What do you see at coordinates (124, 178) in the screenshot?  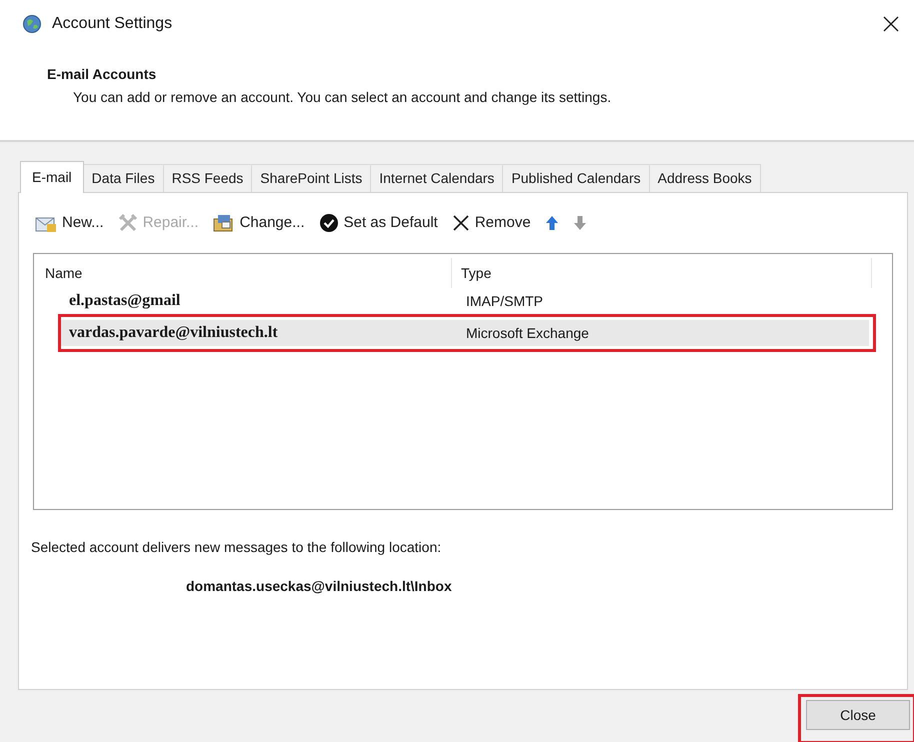 I see `tab: Data Files` at bounding box center [124, 178].